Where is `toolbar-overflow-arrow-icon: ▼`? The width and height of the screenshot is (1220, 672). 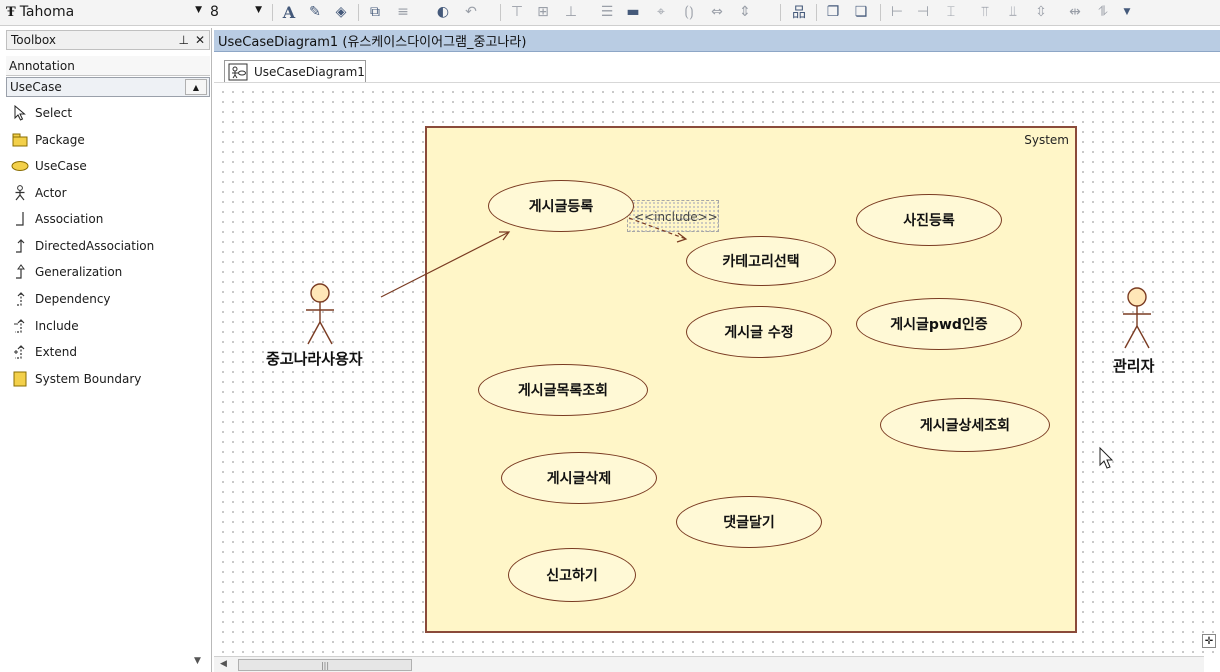 toolbar-overflow-arrow-icon: ▼ is located at coordinates (1127, 12).